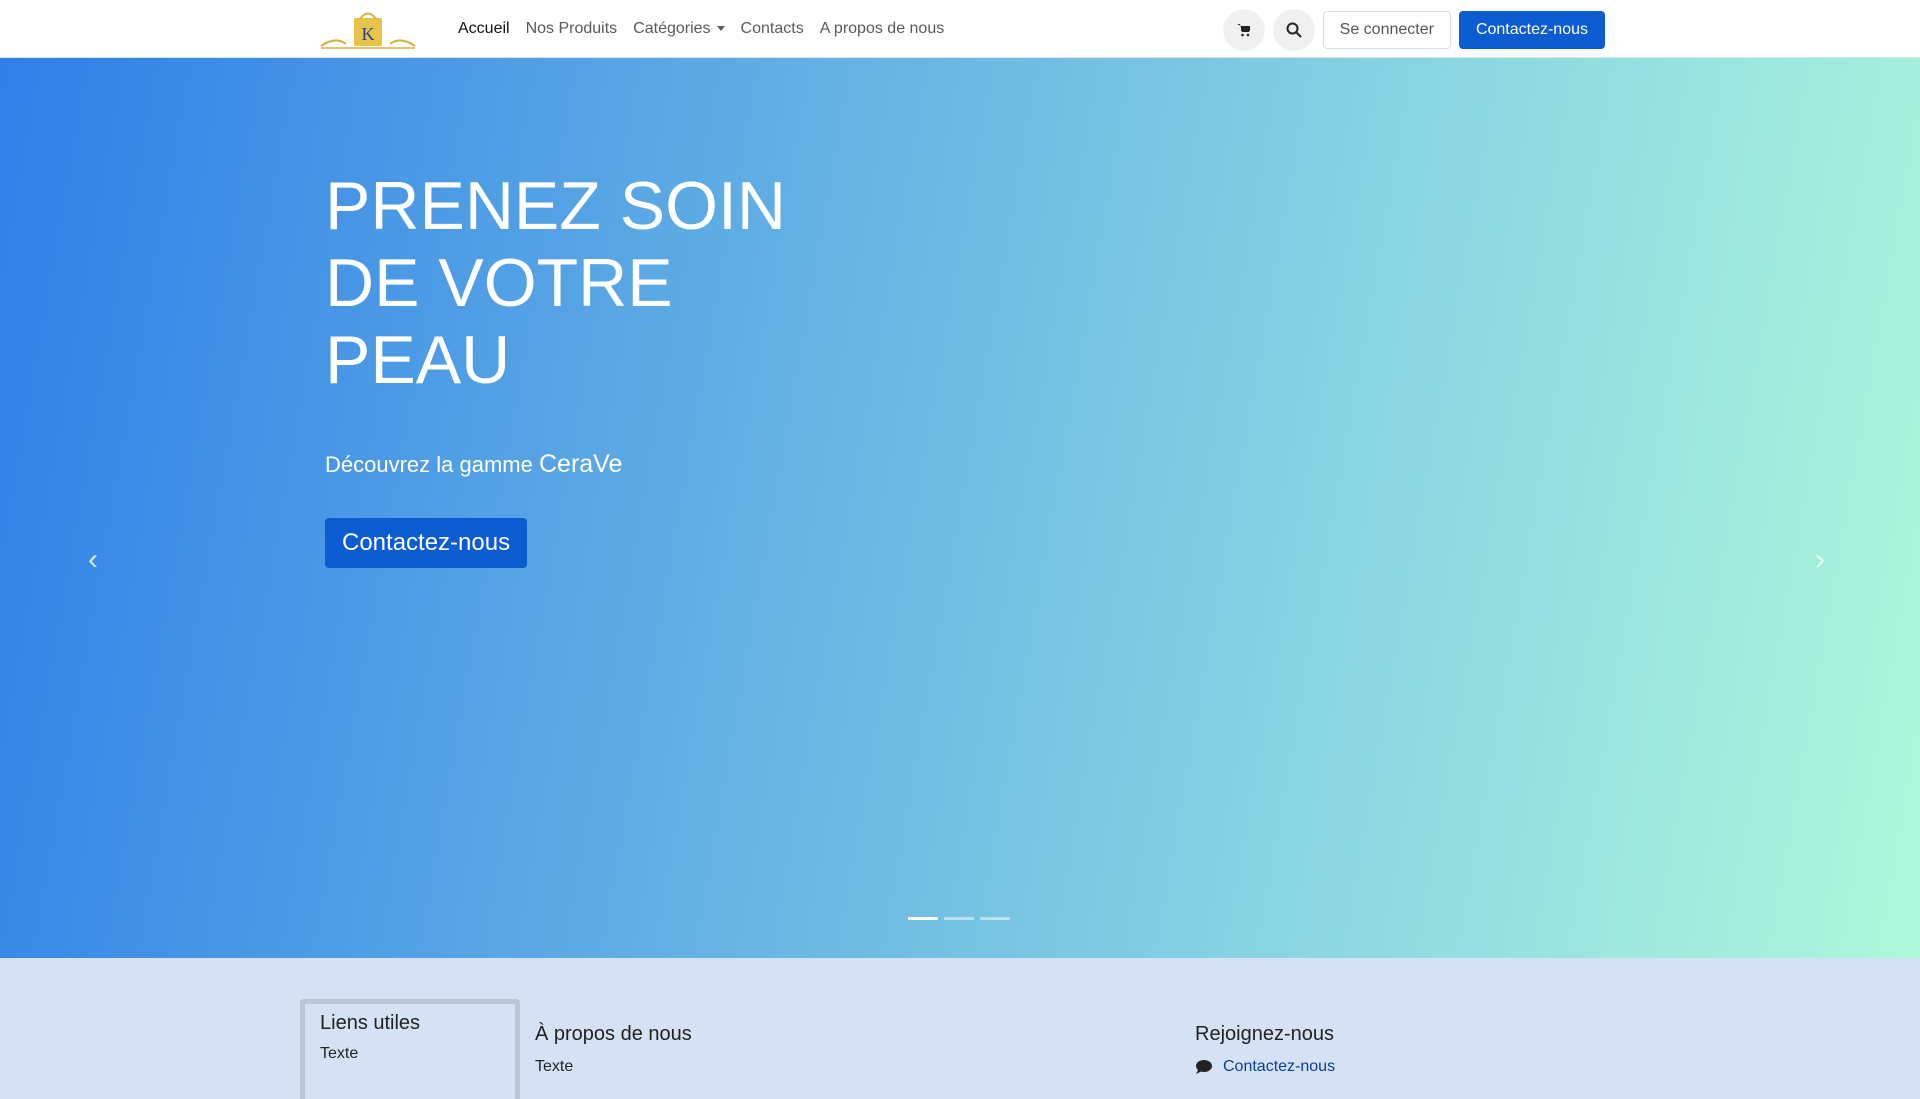 The height and width of the screenshot is (1099, 1920). I want to click on hero-subtitle: Découvrez la gamme CeraVe, so click(473, 464).